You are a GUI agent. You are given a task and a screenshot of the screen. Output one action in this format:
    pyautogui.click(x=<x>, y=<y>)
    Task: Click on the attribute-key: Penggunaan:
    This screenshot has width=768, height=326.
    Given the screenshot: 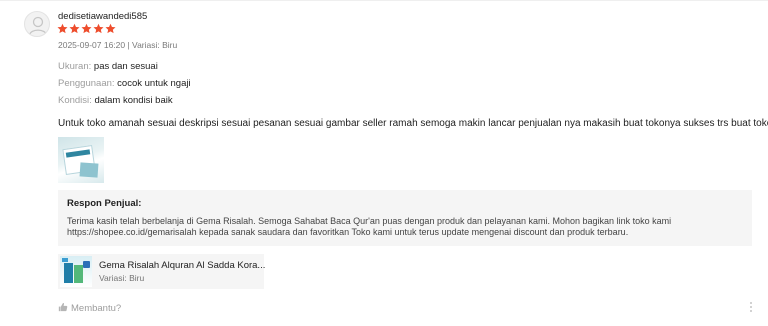 What is the action you would take?
    pyautogui.click(x=86, y=83)
    